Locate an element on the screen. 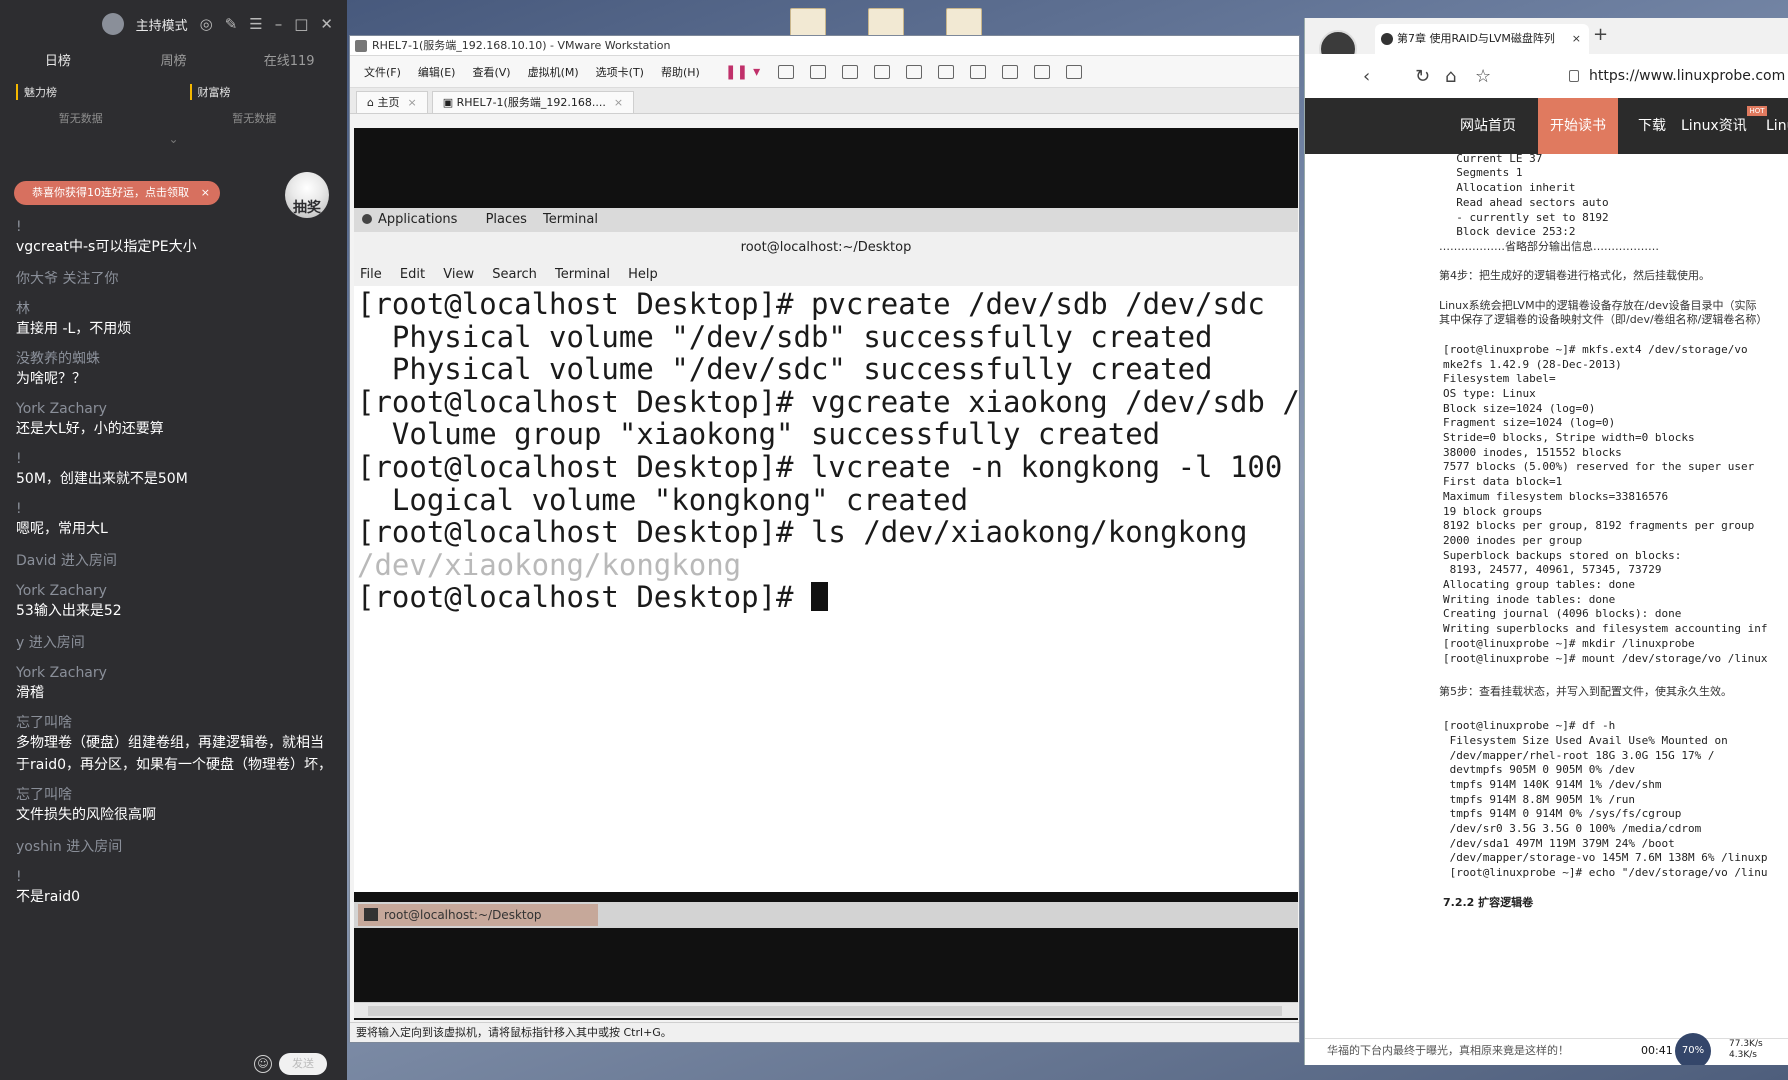 The height and width of the screenshot is (1080, 1788). maximize-icon: □ is located at coordinates (301, 24).